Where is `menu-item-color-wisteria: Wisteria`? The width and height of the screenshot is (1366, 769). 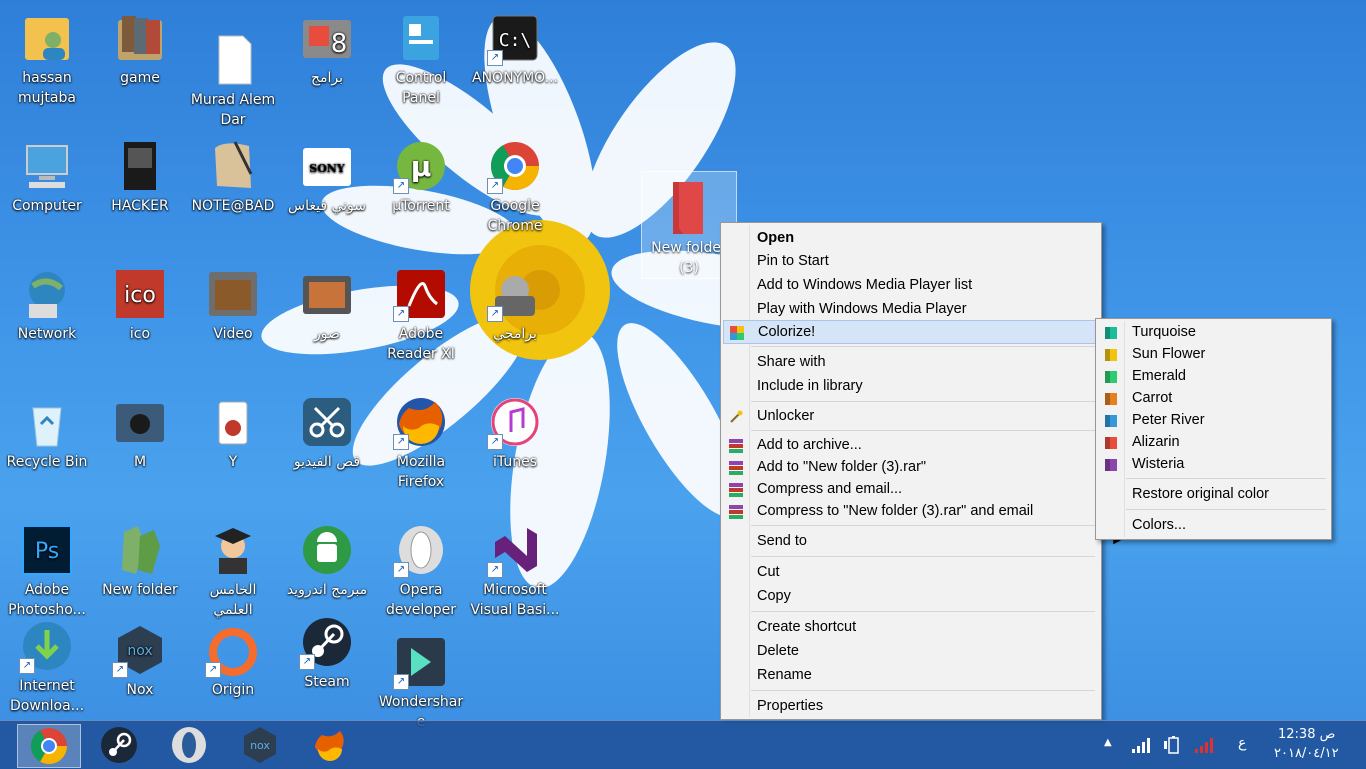
menu-item-color-wisteria: Wisteria is located at coordinates (1228, 464).